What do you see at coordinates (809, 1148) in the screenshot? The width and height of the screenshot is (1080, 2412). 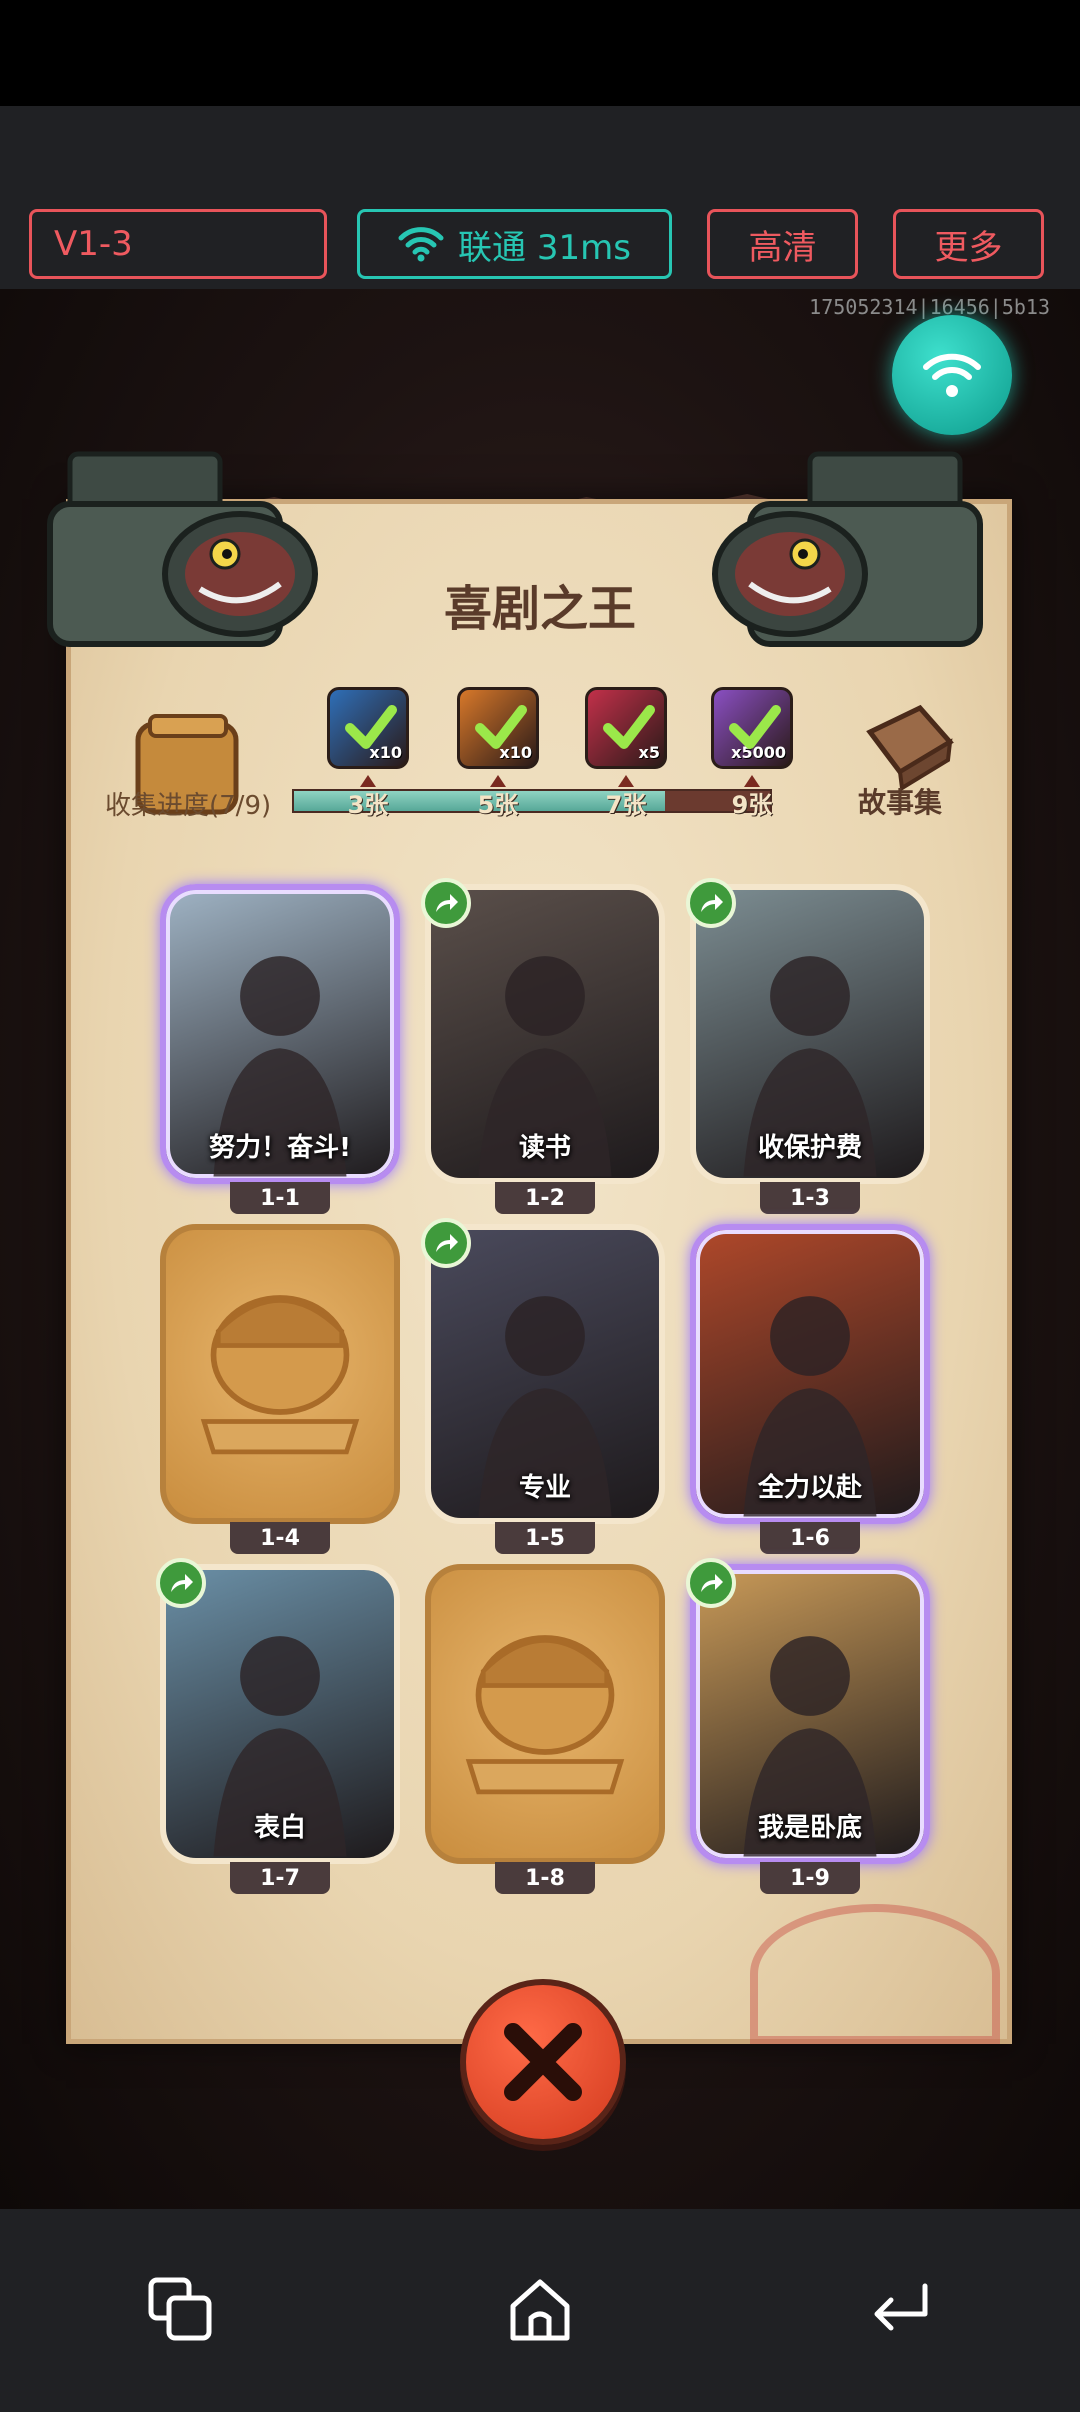 I see `card-caption: 收保护费` at bounding box center [809, 1148].